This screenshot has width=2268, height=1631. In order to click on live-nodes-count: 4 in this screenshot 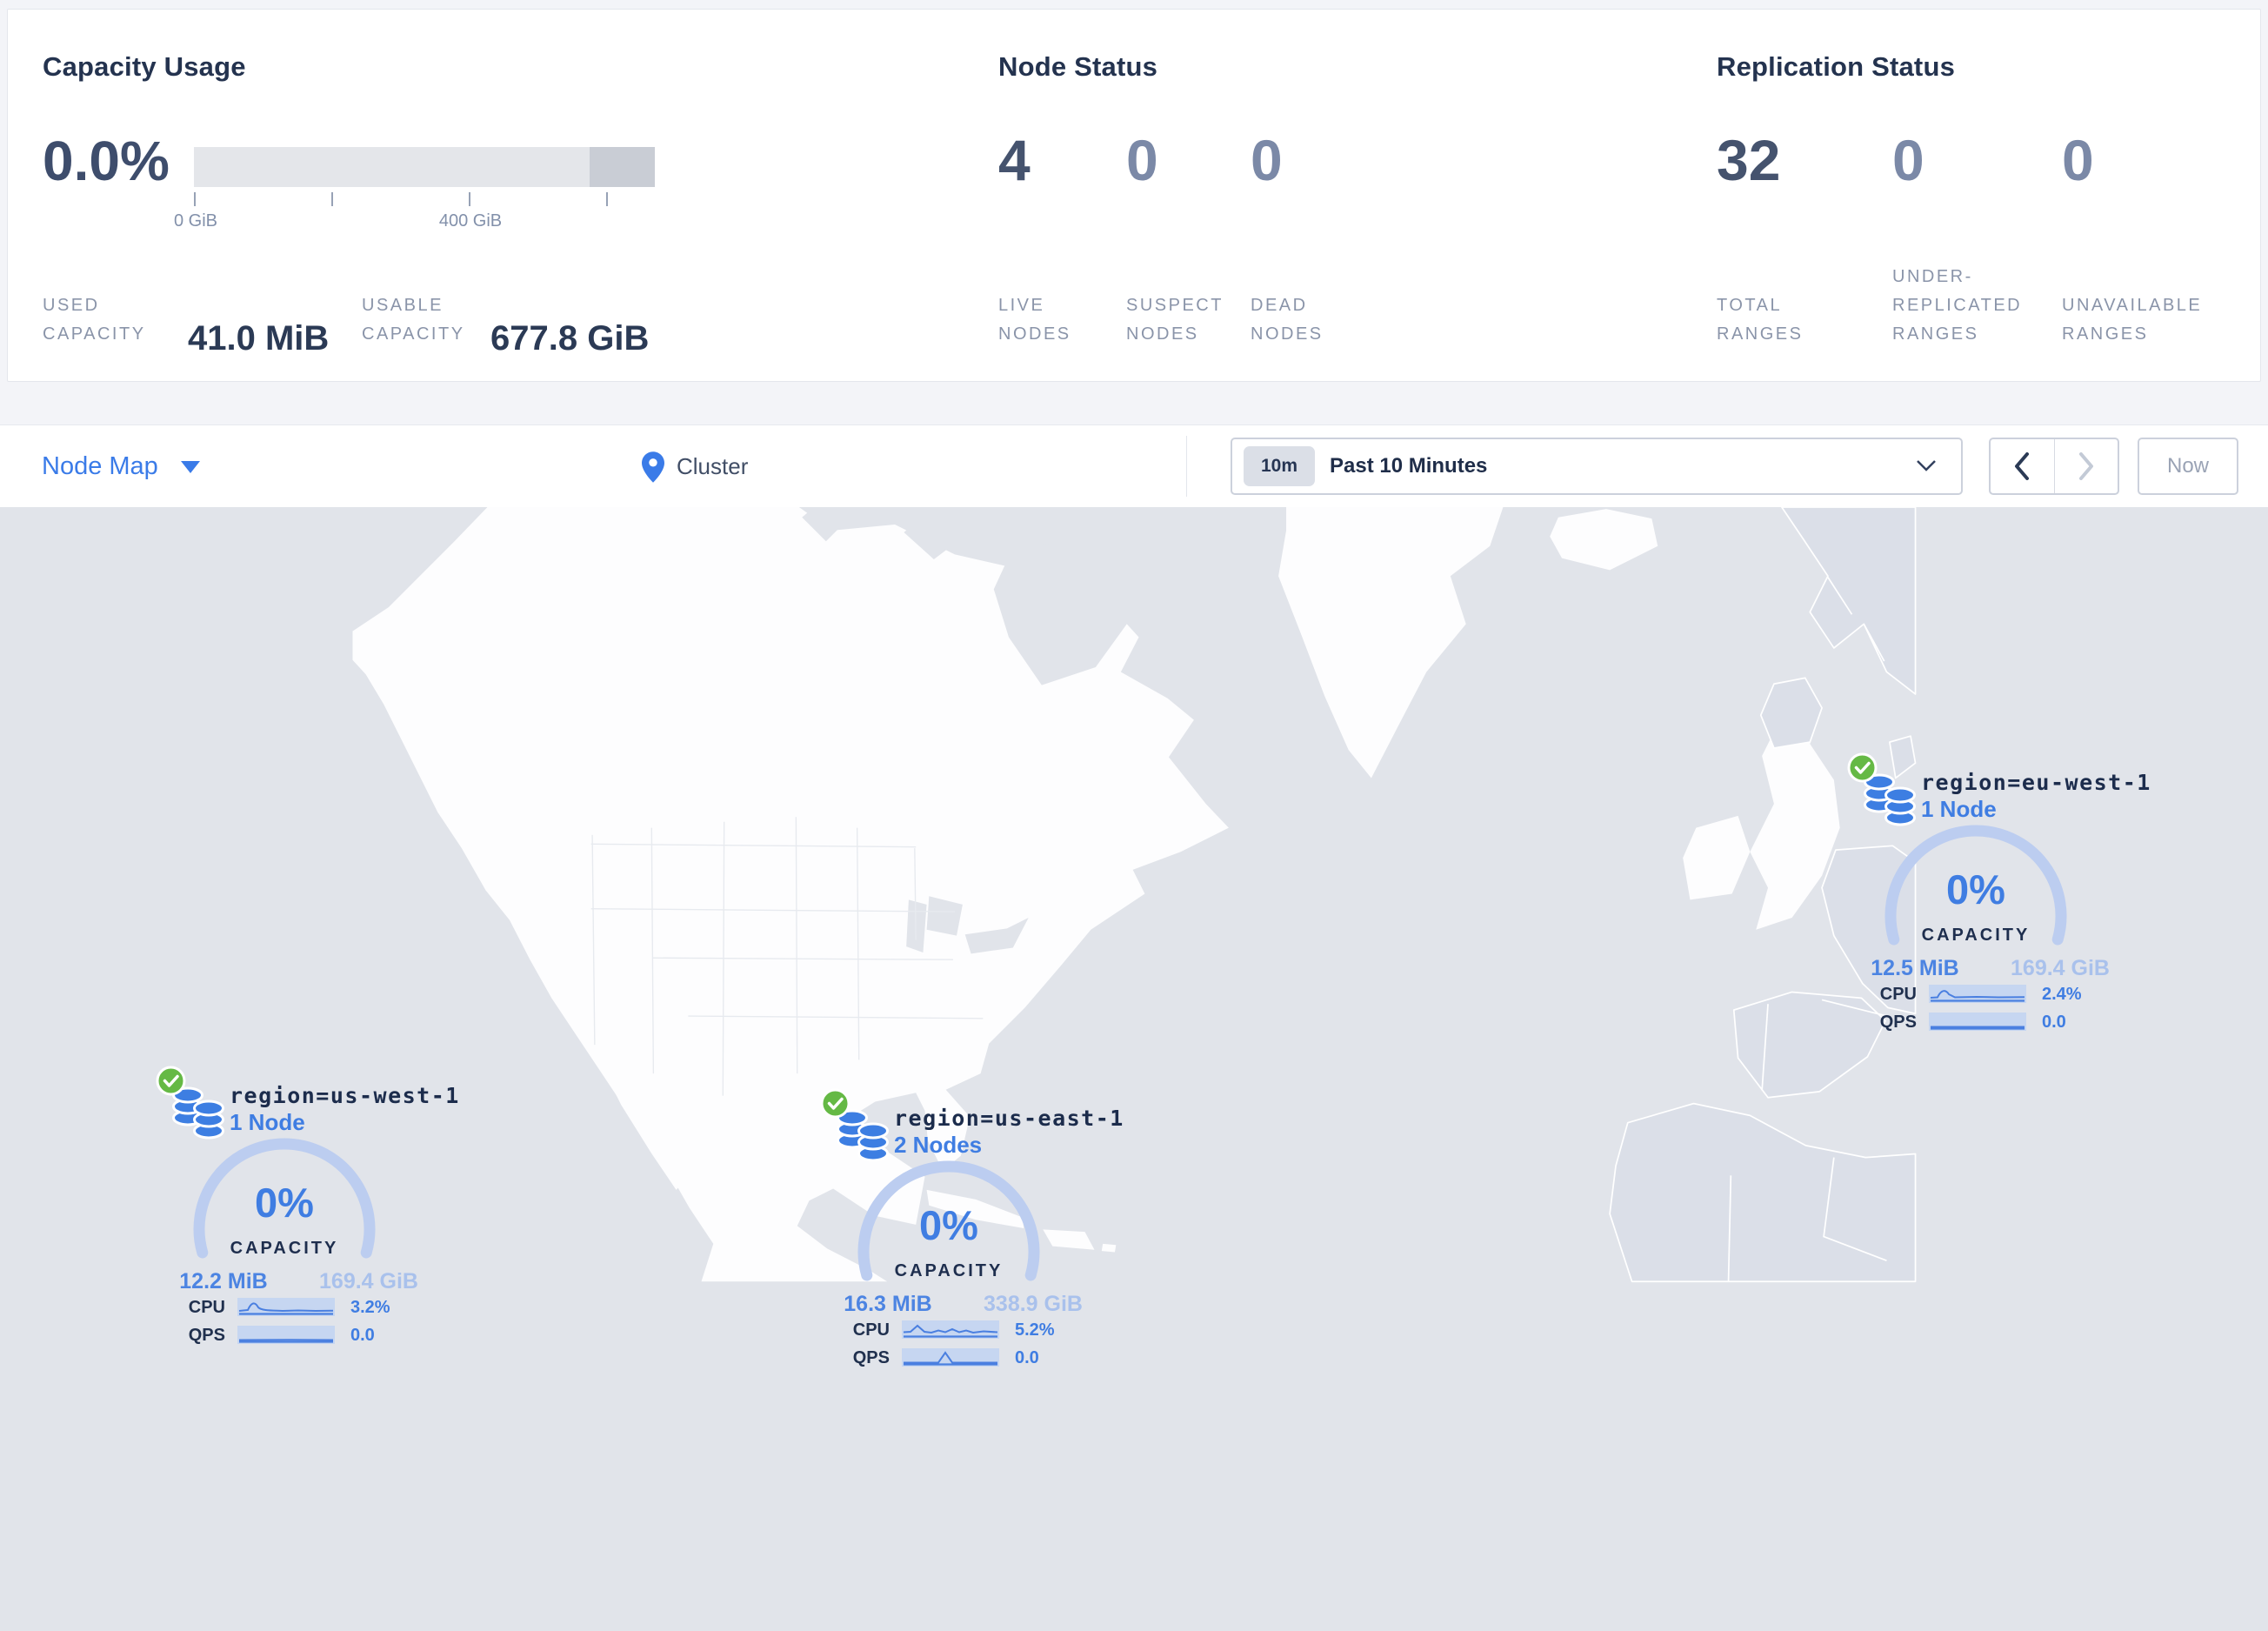, I will do `click(1014, 160)`.